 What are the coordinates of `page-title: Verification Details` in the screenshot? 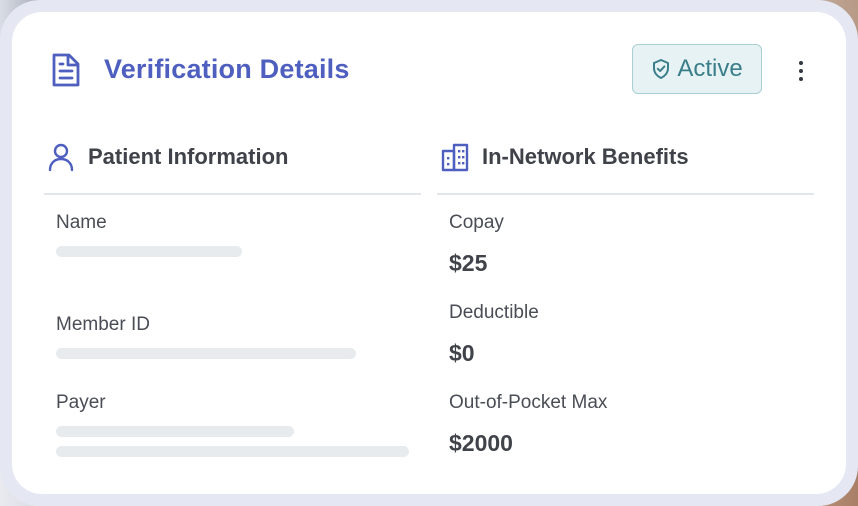 It's located at (227, 69).